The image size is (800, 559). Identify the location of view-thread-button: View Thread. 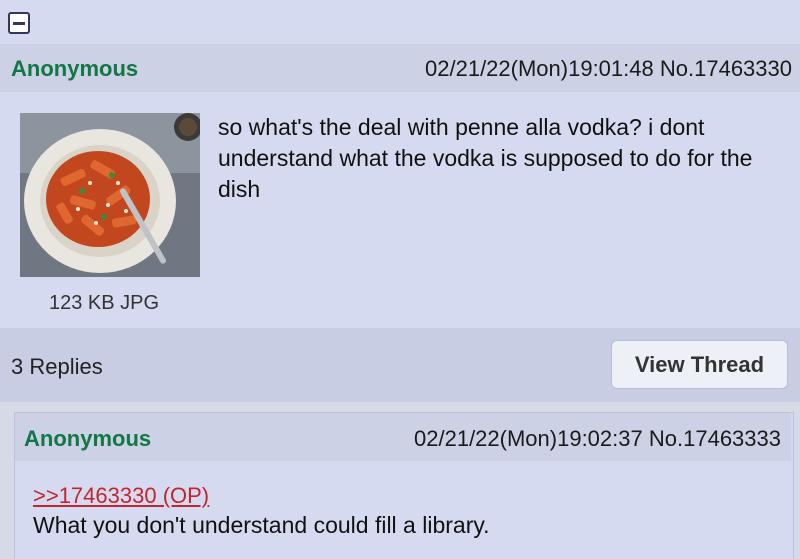
(699, 364).